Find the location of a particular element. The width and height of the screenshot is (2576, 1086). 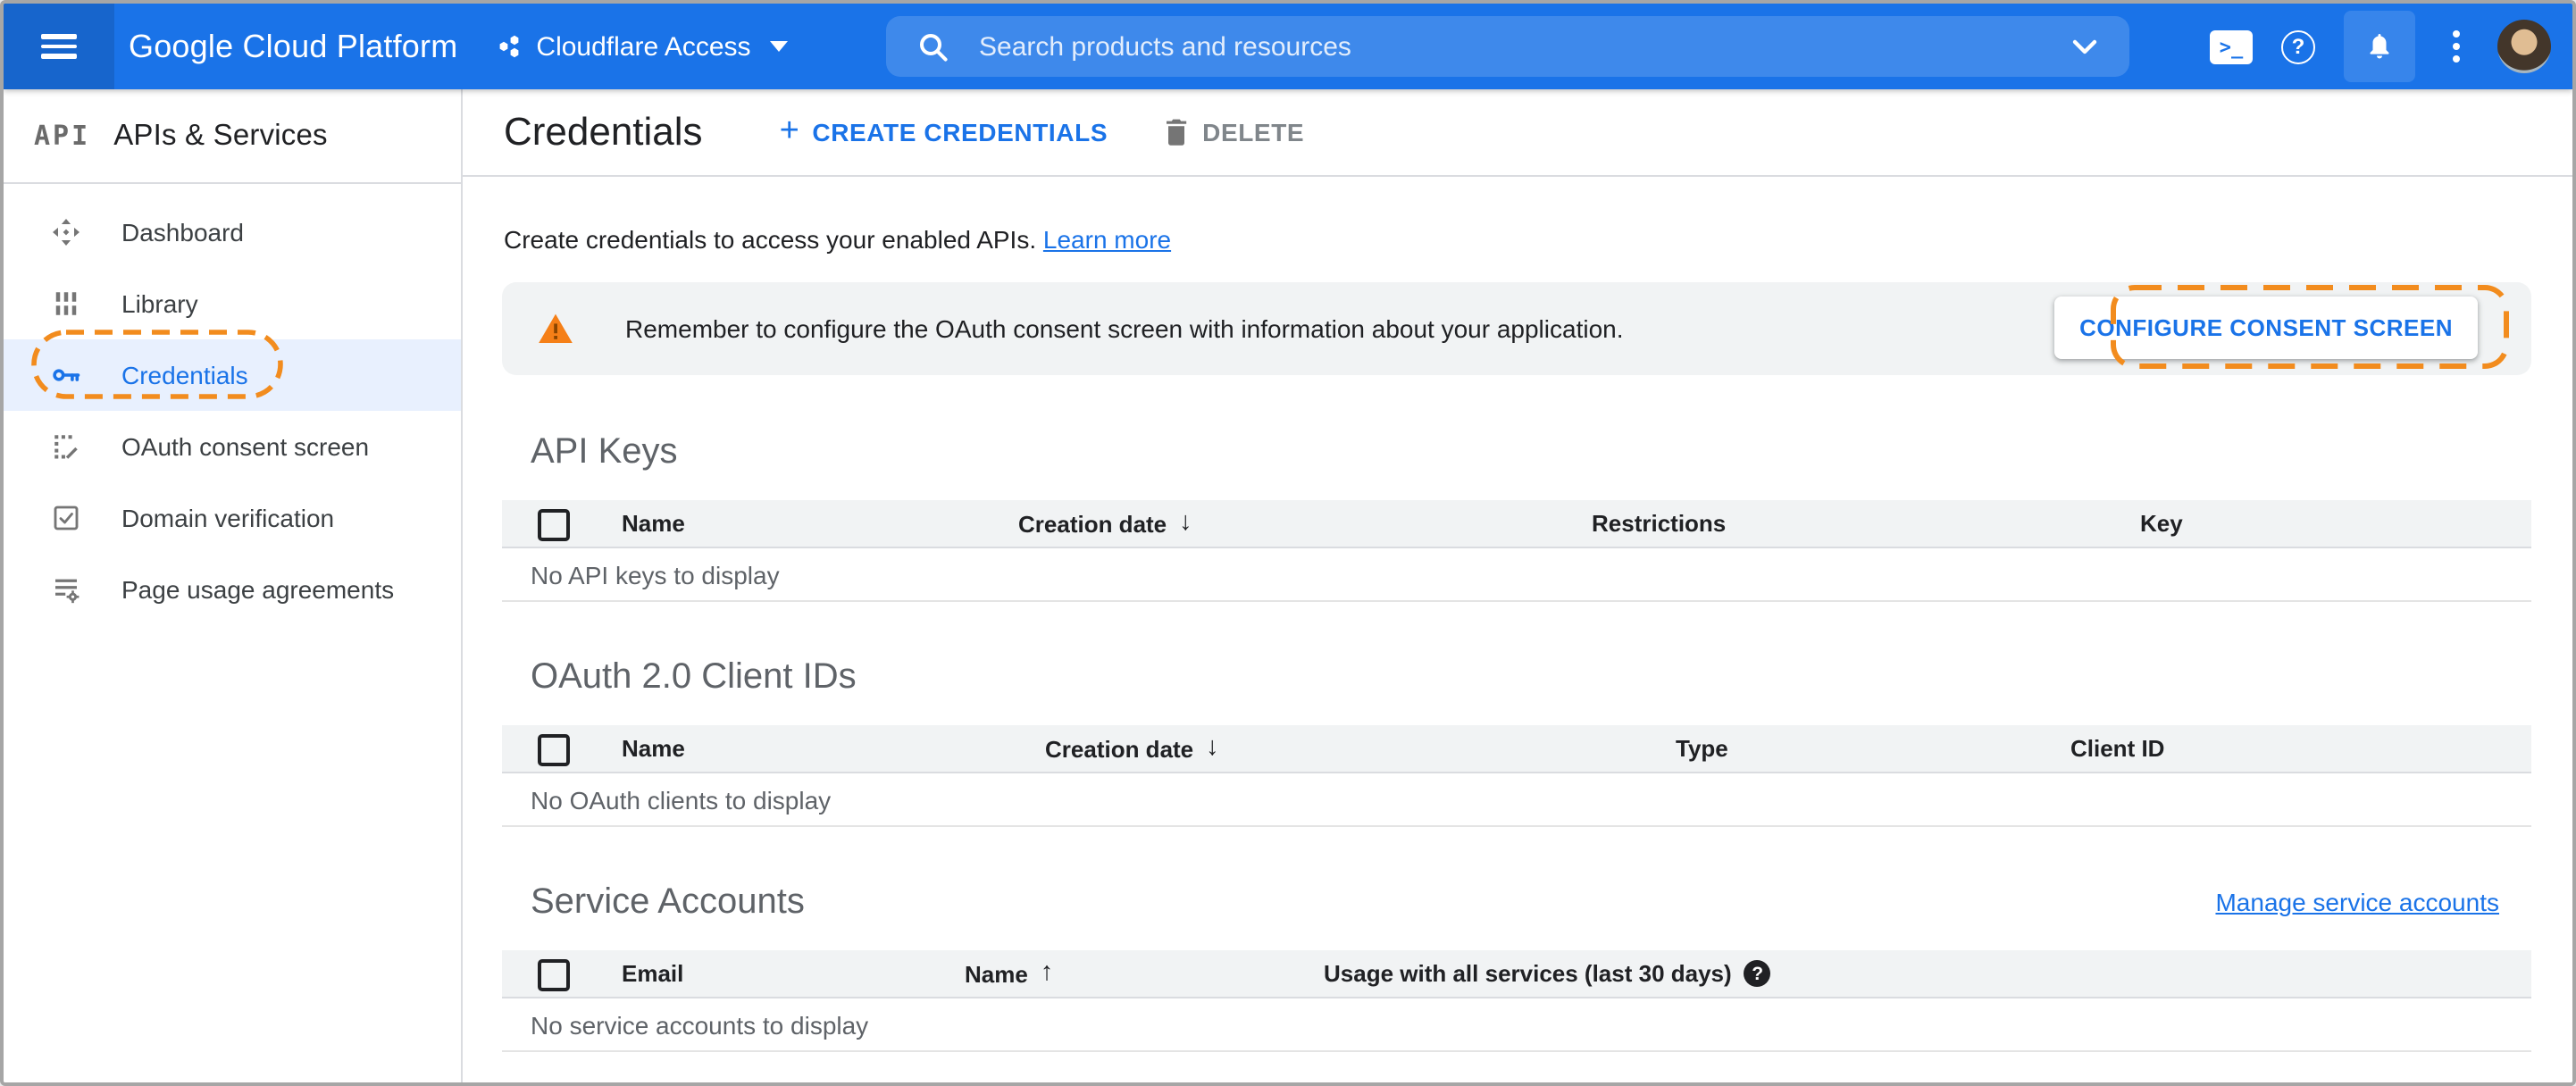

column-header-restrictions: Restrictions is located at coordinates (1659, 523).